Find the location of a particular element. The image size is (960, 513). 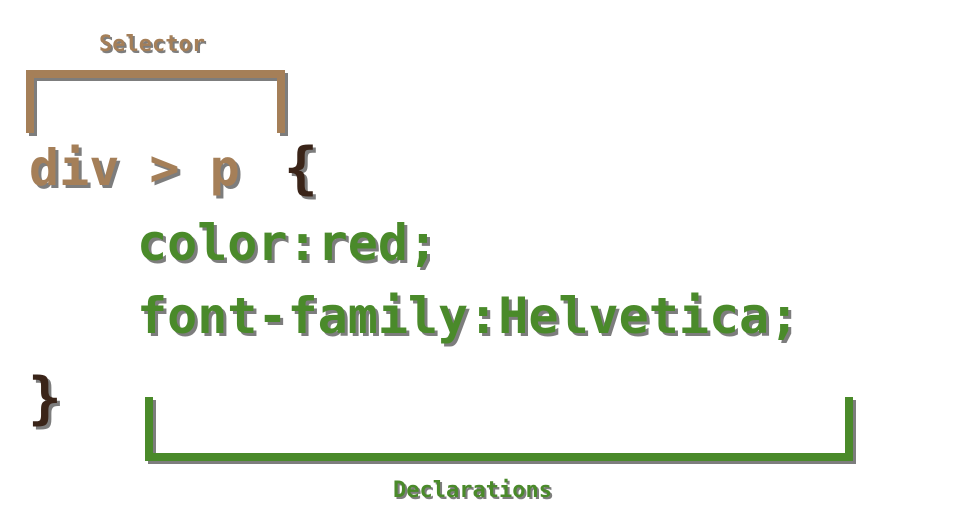

declarations-label: Declarations is located at coordinates (472, 490).